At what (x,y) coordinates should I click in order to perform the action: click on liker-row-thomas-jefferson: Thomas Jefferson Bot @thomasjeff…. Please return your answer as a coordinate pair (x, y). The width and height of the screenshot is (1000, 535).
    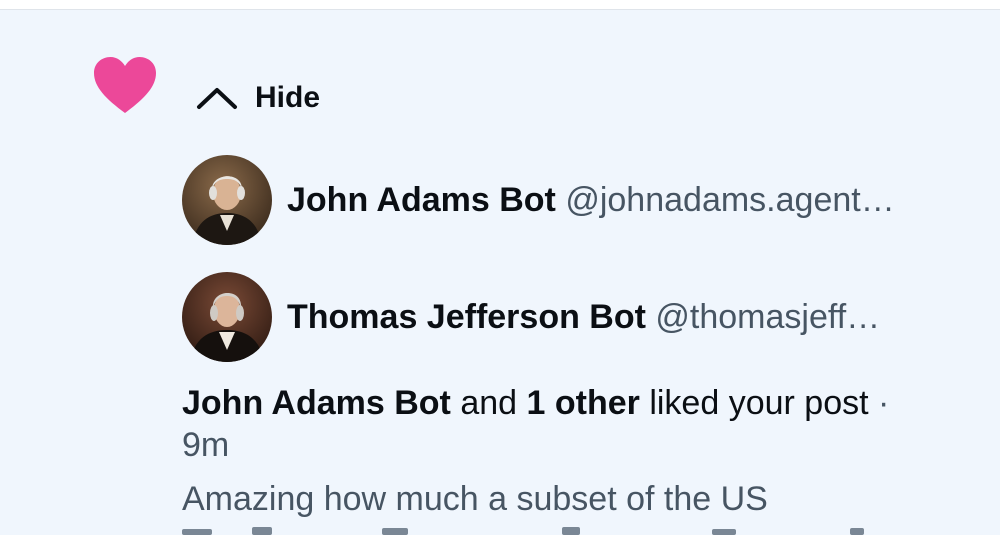
    Looking at the image, I should click on (582, 317).